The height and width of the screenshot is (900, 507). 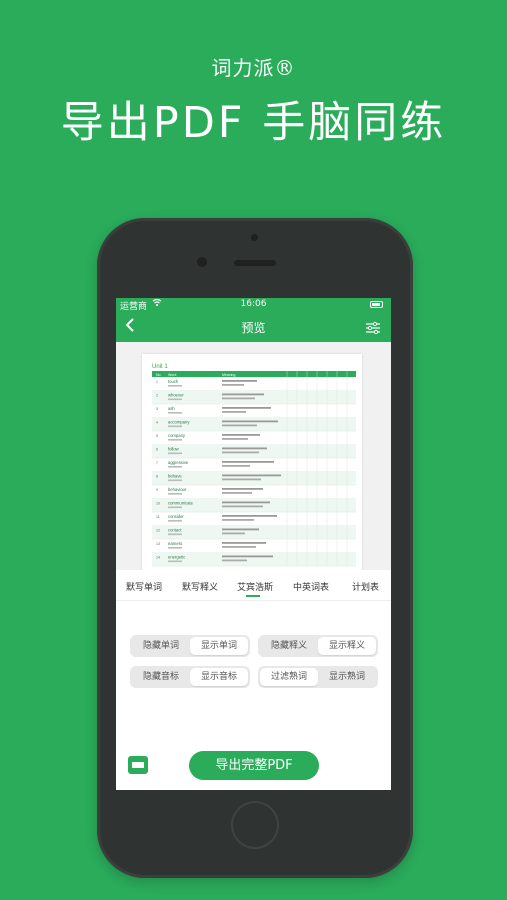 I want to click on tab-bar: 默写单词 默写释义 艾宾浩斯 中英词表 计划表, so click(x=253, y=585).